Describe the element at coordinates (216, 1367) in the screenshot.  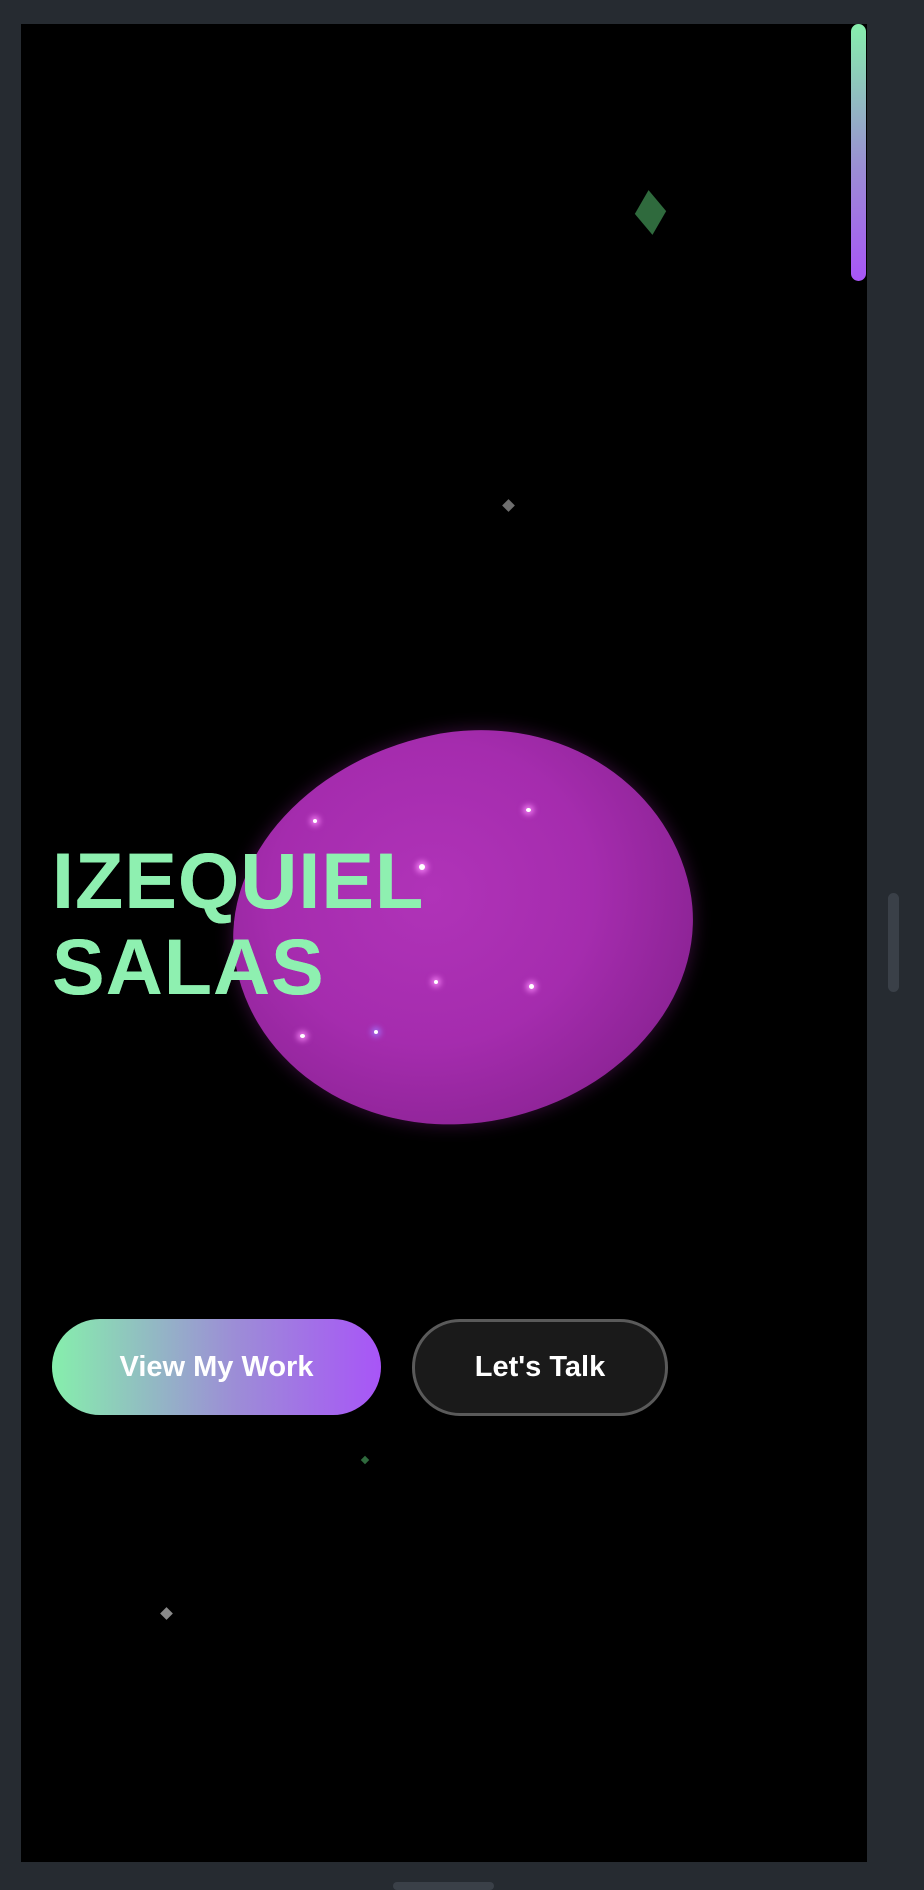
I see `view-my-work-button: View My Work` at that location.